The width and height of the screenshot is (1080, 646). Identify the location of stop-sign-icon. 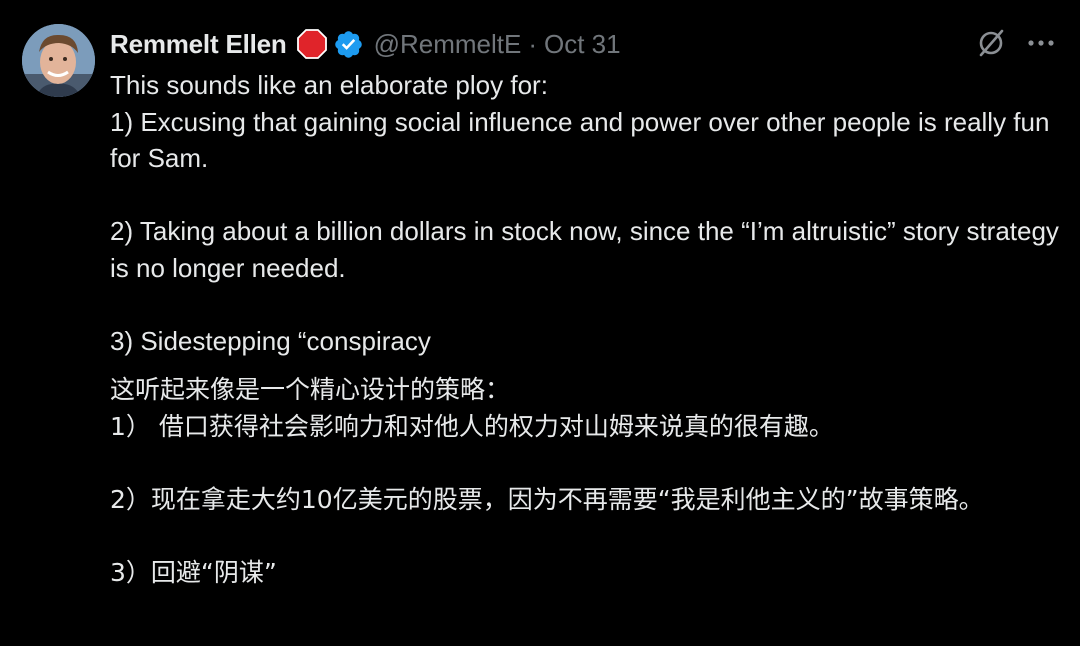
(311, 44).